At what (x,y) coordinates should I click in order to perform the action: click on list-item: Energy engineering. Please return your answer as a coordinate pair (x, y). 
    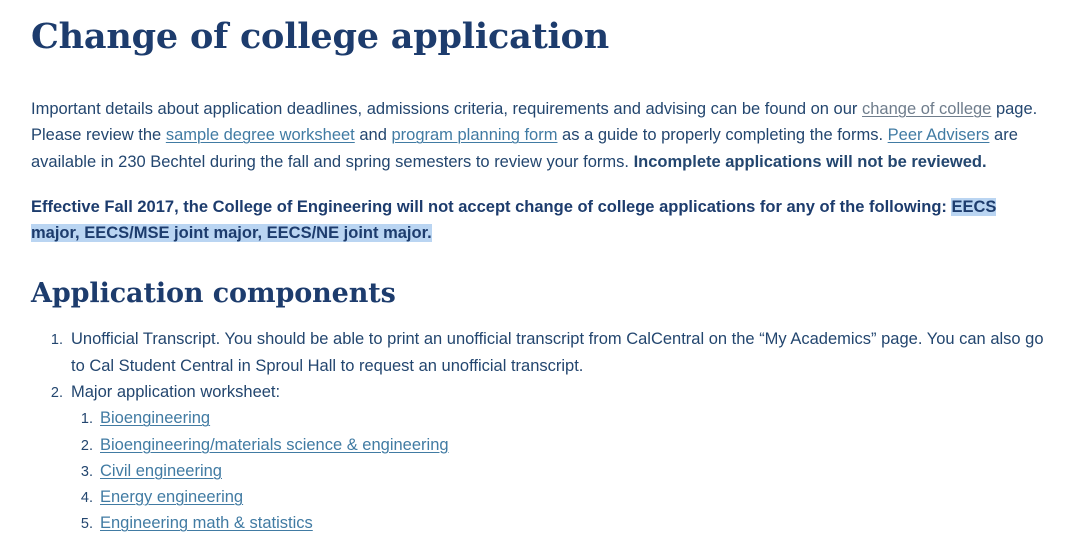
    Looking at the image, I should click on (573, 497).